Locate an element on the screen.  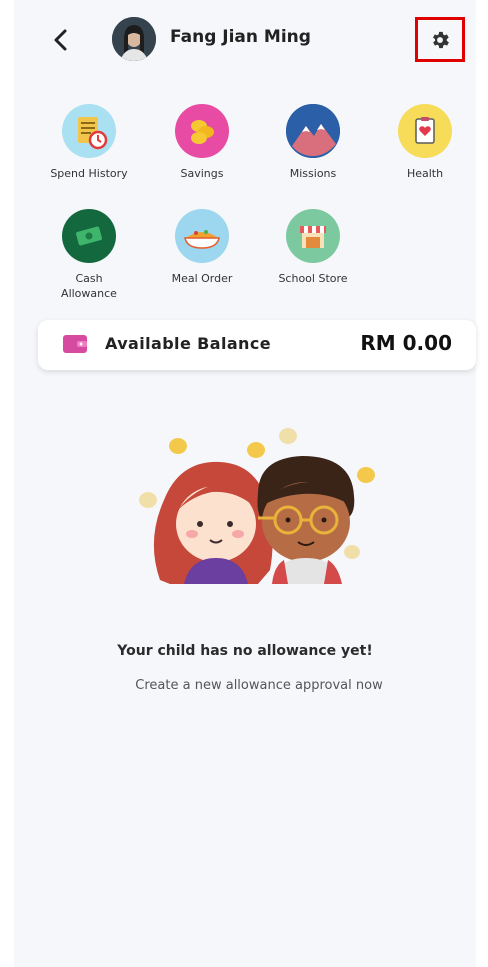
menu-item-school-store: School Store is located at coordinates (313, 247).